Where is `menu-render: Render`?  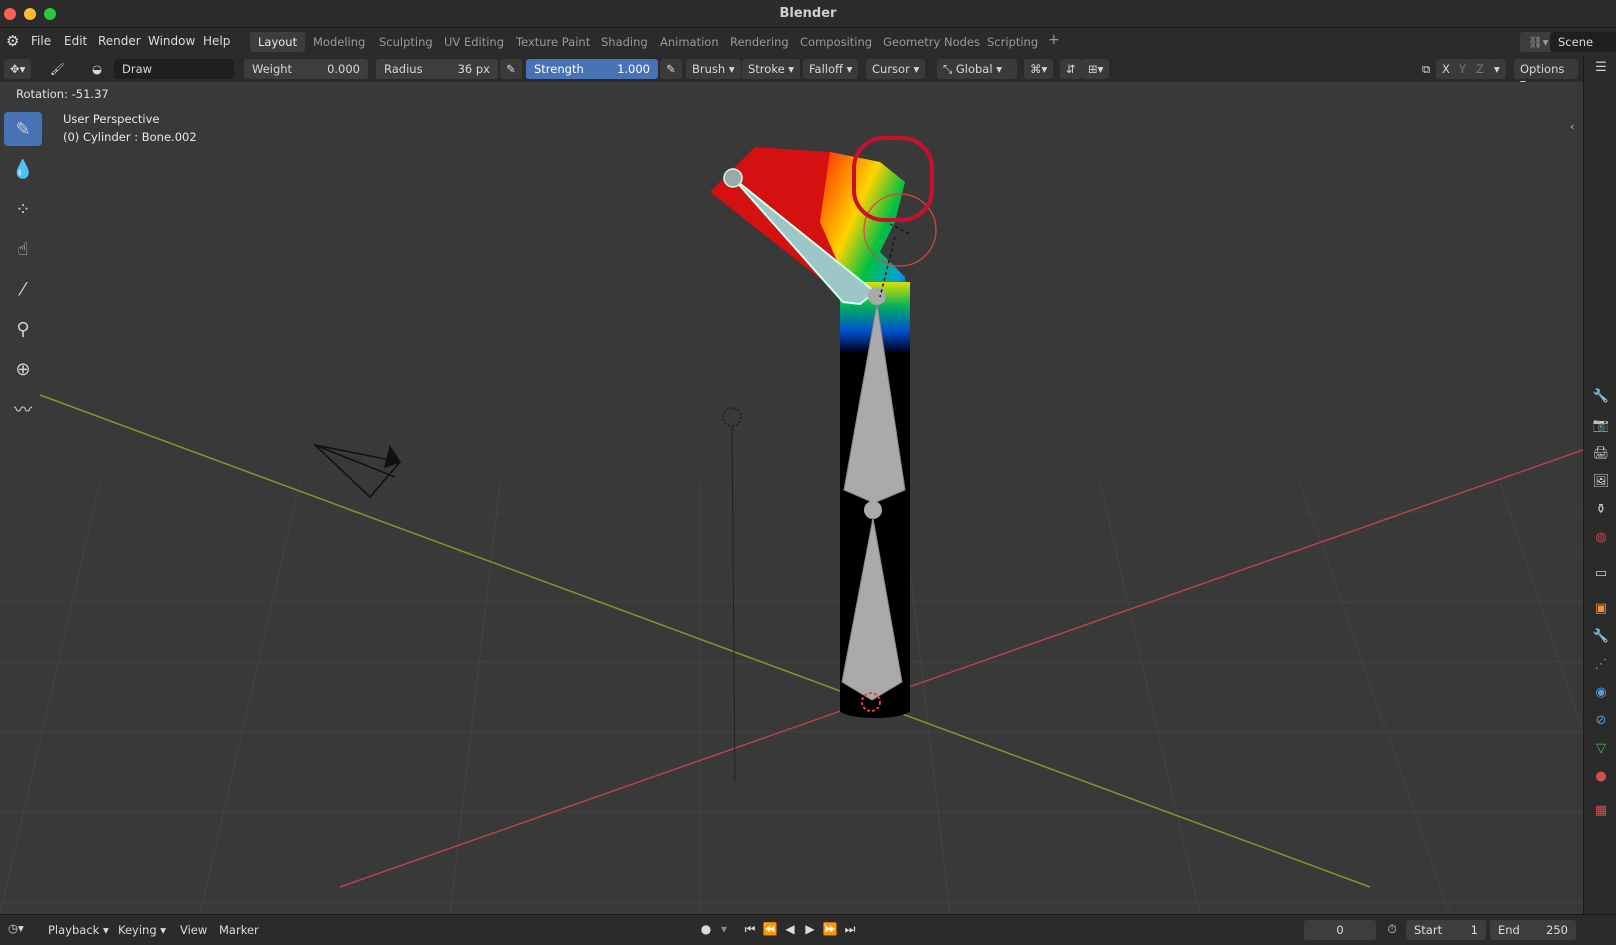
menu-render: Render is located at coordinates (119, 41).